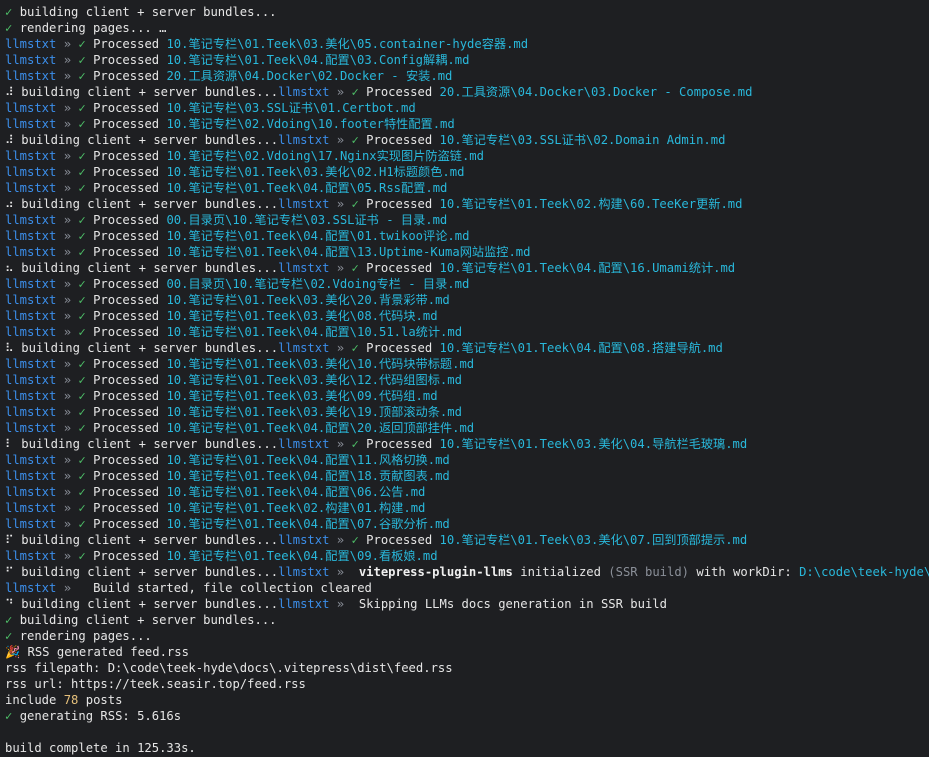  I want to click on terminal-text: 20.工具资源\04.Docker\02.Docker - 安装.md, so click(309, 76).